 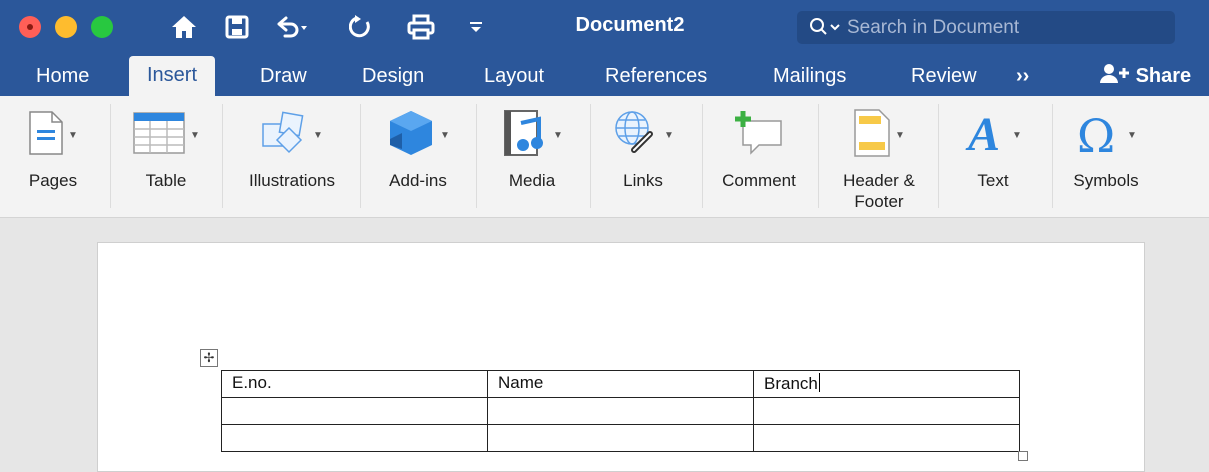 What do you see at coordinates (872, 135) in the screenshot?
I see `header-footer-icon` at bounding box center [872, 135].